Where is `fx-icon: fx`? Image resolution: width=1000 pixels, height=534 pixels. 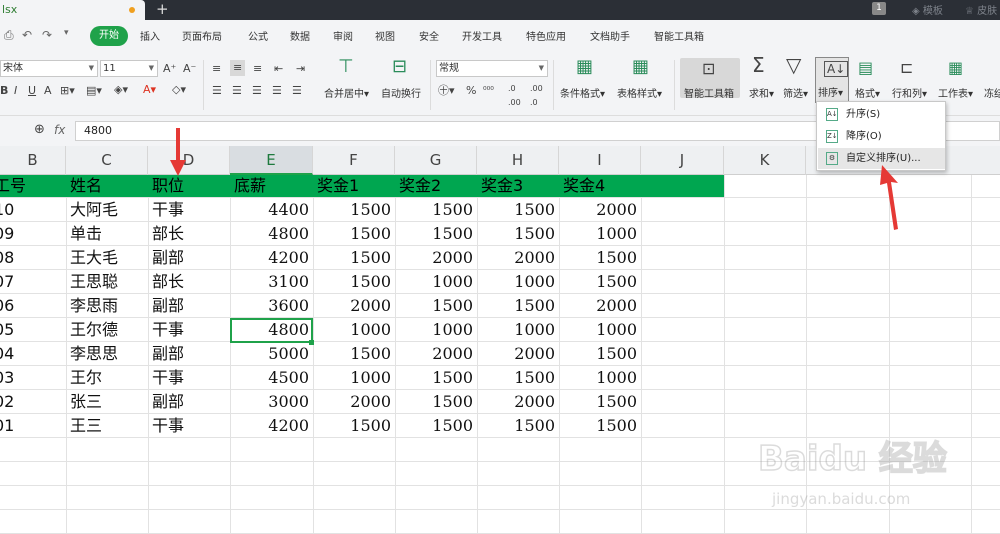
fx-icon: fx is located at coordinates (59, 130).